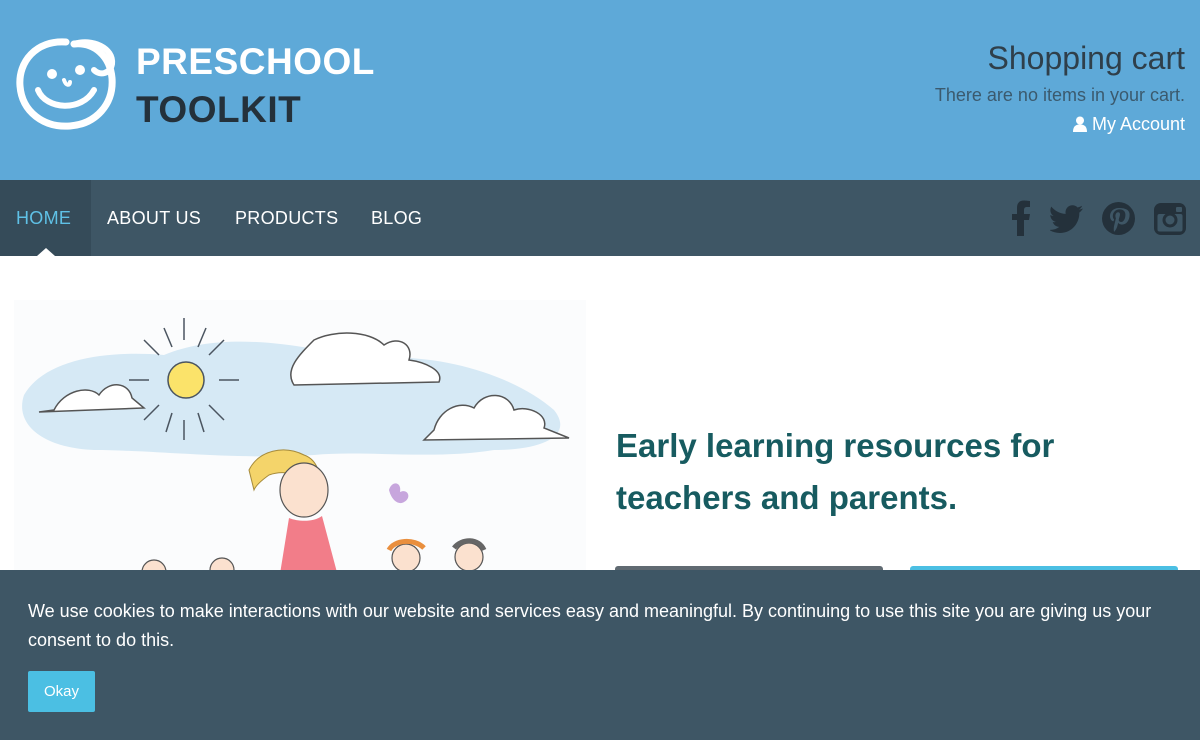  Describe the element at coordinates (1059, 95) in the screenshot. I see `cart-status: There are no items in your cart.` at that location.